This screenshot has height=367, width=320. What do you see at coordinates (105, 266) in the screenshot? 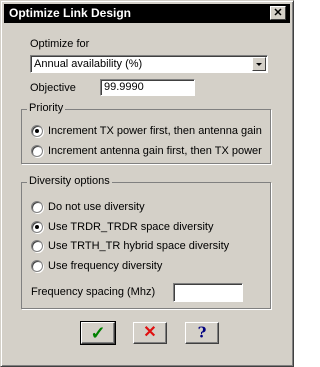
I see `diversity-option-frequency: Use frequency diversity` at bounding box center [105, 266].